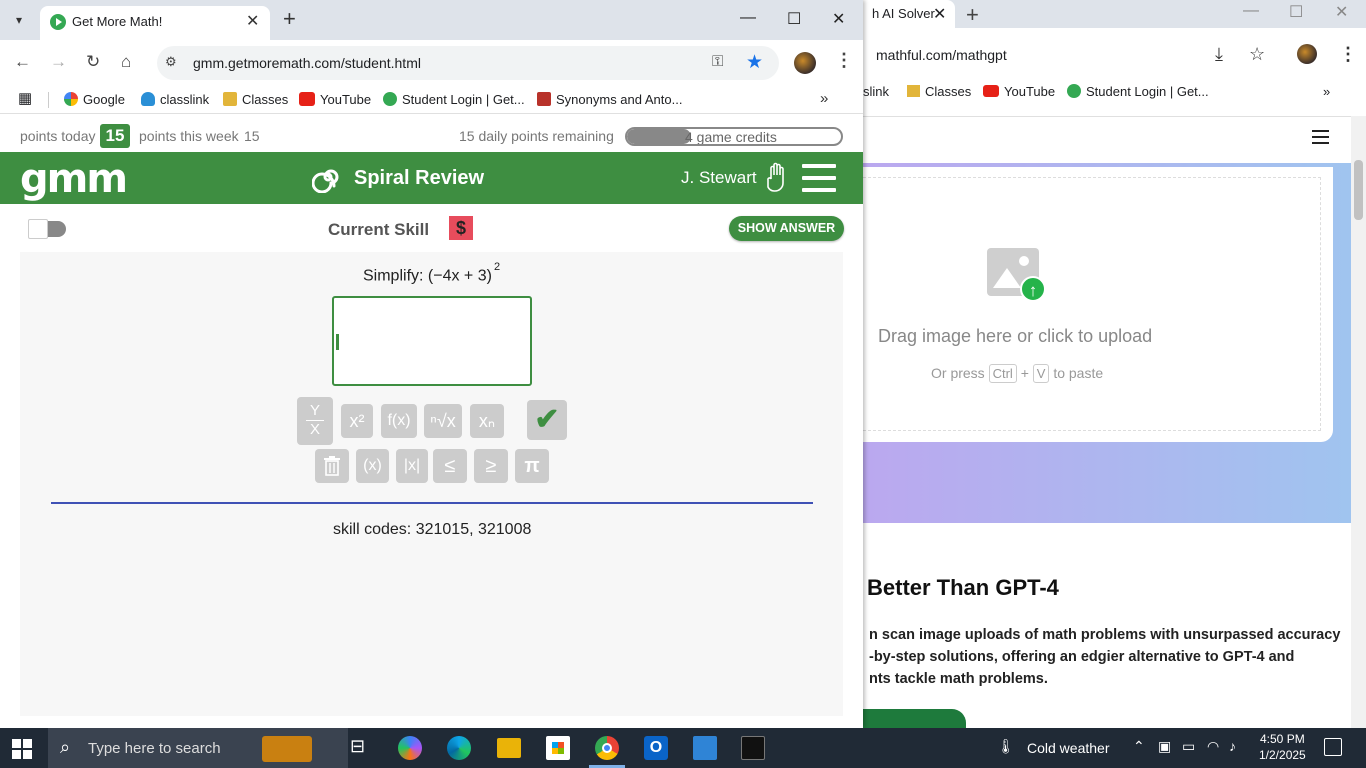 The image size is (1366, 768). Describe the element at coordinates (607, 748) in the screenshot. I see `chrome-icon` at that location.